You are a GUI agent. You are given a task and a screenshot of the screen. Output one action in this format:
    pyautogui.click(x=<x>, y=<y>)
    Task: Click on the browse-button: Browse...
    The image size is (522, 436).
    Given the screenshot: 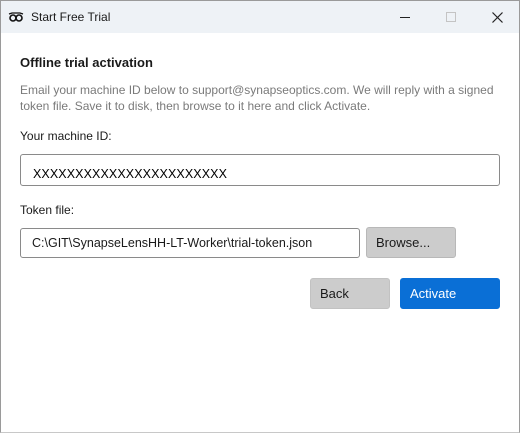 What is the action you would take?
    pyautogui.click(x=411, y=242)
    